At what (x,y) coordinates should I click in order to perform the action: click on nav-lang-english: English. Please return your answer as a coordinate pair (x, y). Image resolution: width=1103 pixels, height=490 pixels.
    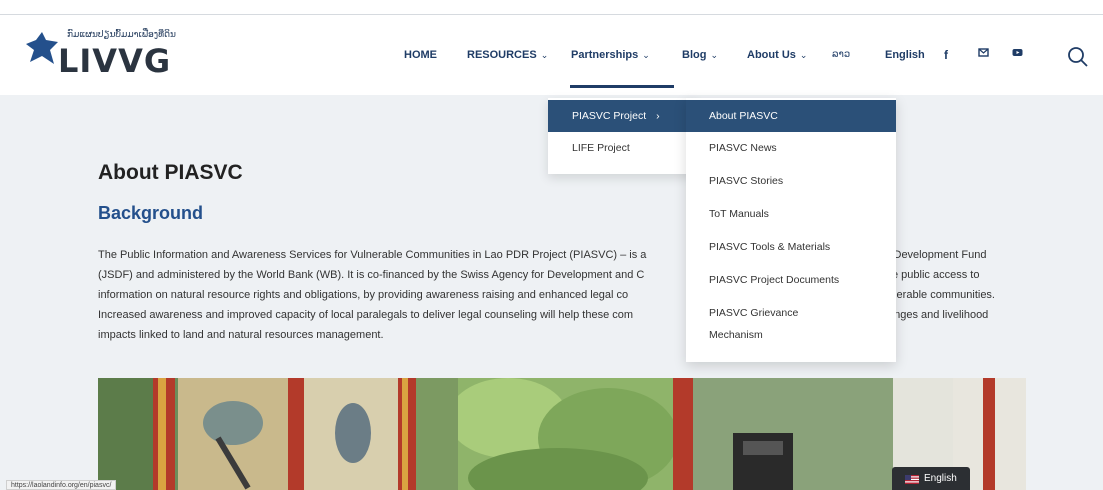
    Looking at the image, I should click on (905, 55).